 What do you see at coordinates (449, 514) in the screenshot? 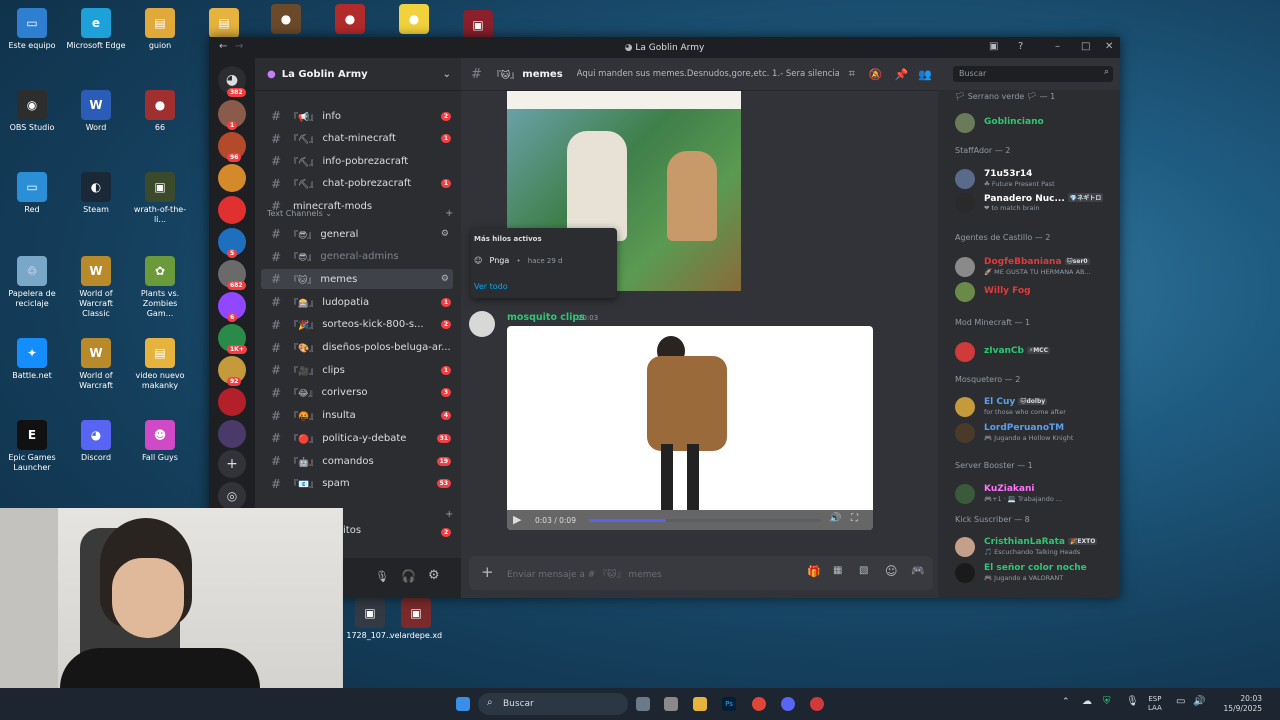
I see `create-channel-icon-2: +` at bounding box center [449, 514].